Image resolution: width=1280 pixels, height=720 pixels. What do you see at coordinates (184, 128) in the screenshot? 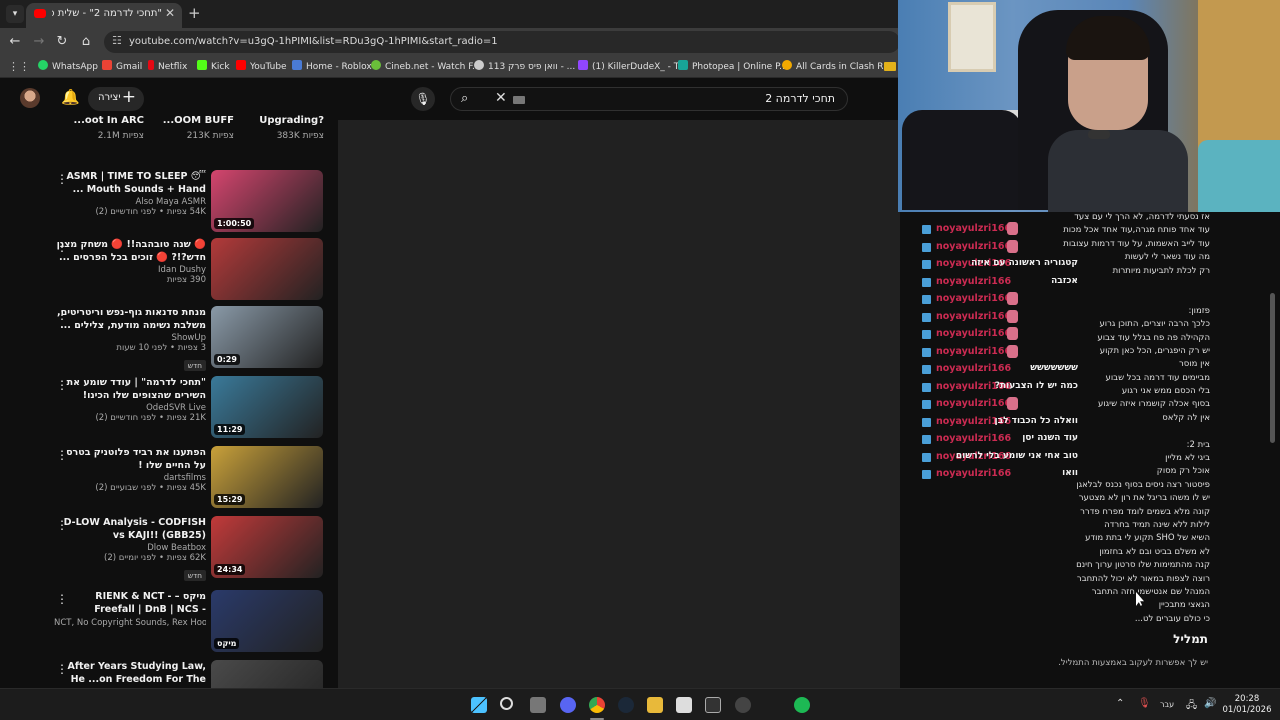
I see `short-item: ...OOM BUFF 213K צפיות` at bounding box center [184, 128].